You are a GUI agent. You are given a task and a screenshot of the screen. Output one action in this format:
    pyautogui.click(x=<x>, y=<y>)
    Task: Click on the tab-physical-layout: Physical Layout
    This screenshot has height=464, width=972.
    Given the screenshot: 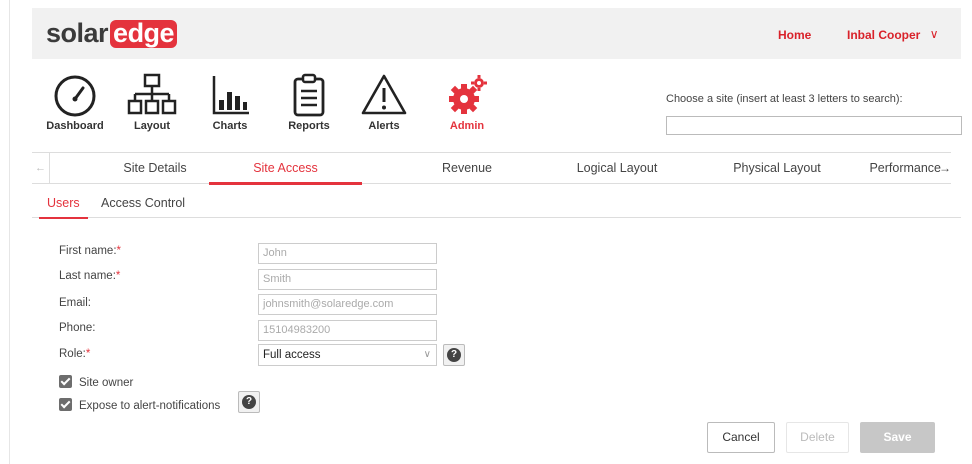 What is the action you would take?
    pyautogui.click(x=777, y=168)
    